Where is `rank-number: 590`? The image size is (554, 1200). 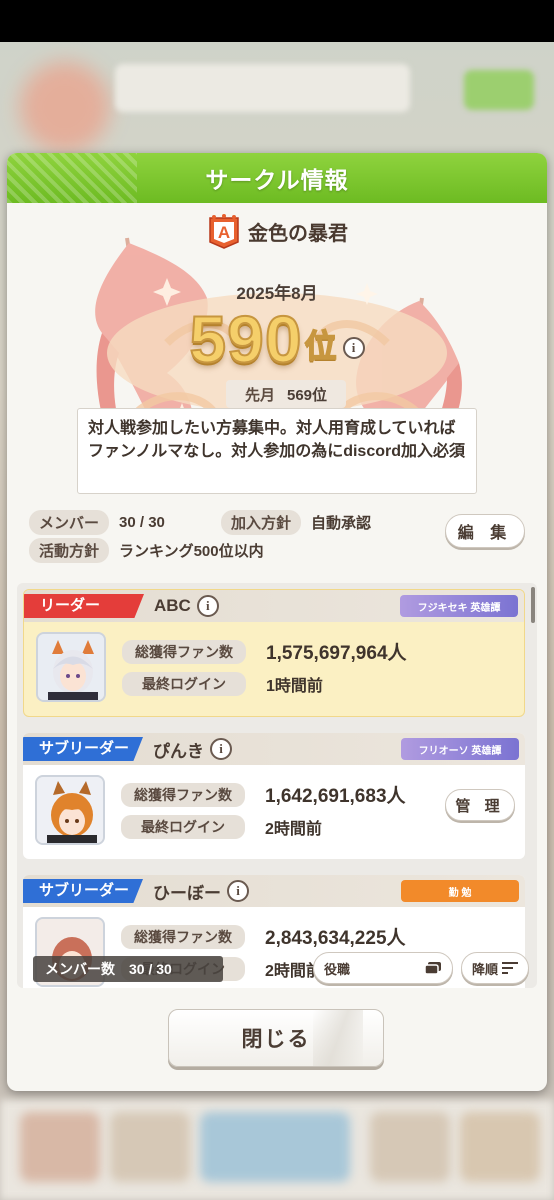 rank-number: 590 is located at coordinates (245, 339).